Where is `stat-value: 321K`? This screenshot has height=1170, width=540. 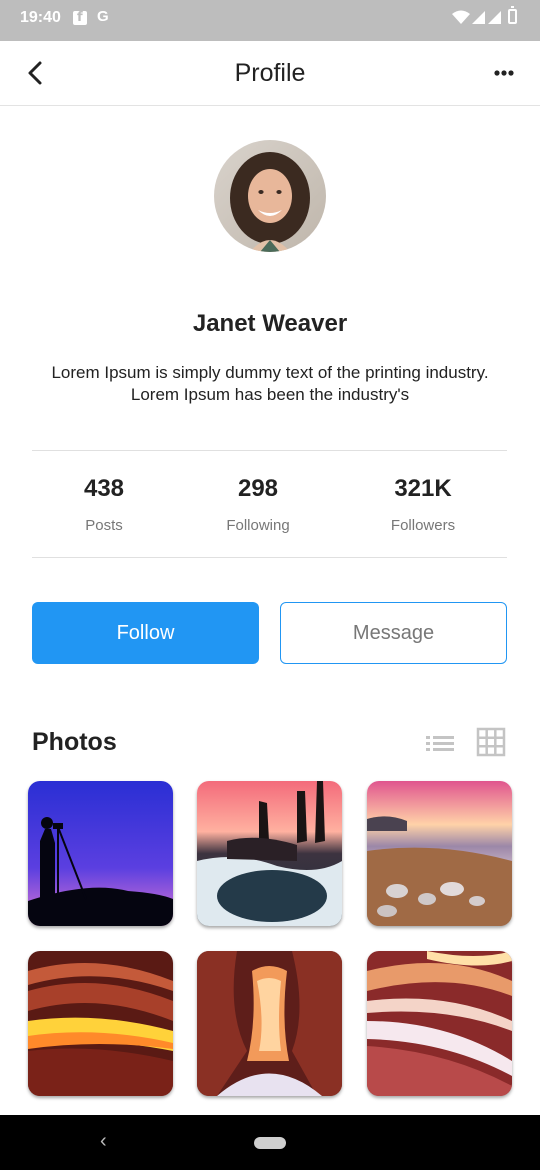 stat-value: 321K is located at coordinates (423, 488).